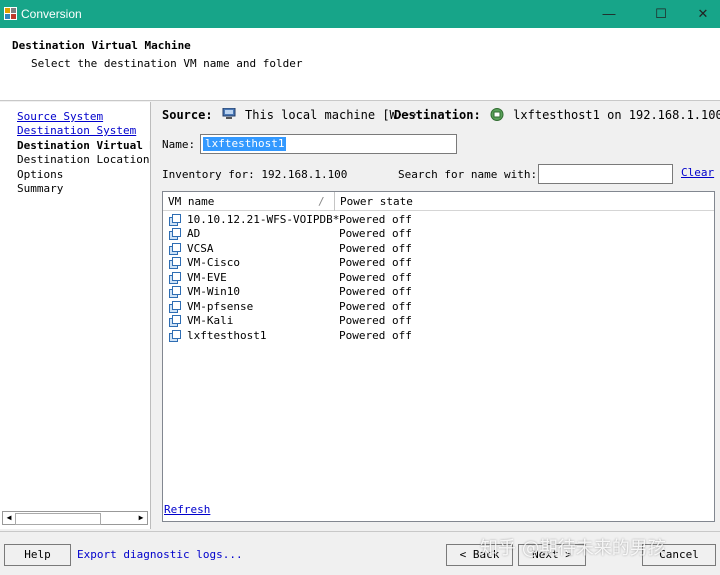 The width and height of the screenshot is (720, 575). Describe the element at coordinates (360, 14) in the screenshot. I see `title-bar: Conversion — ☐ ✕` at that location.